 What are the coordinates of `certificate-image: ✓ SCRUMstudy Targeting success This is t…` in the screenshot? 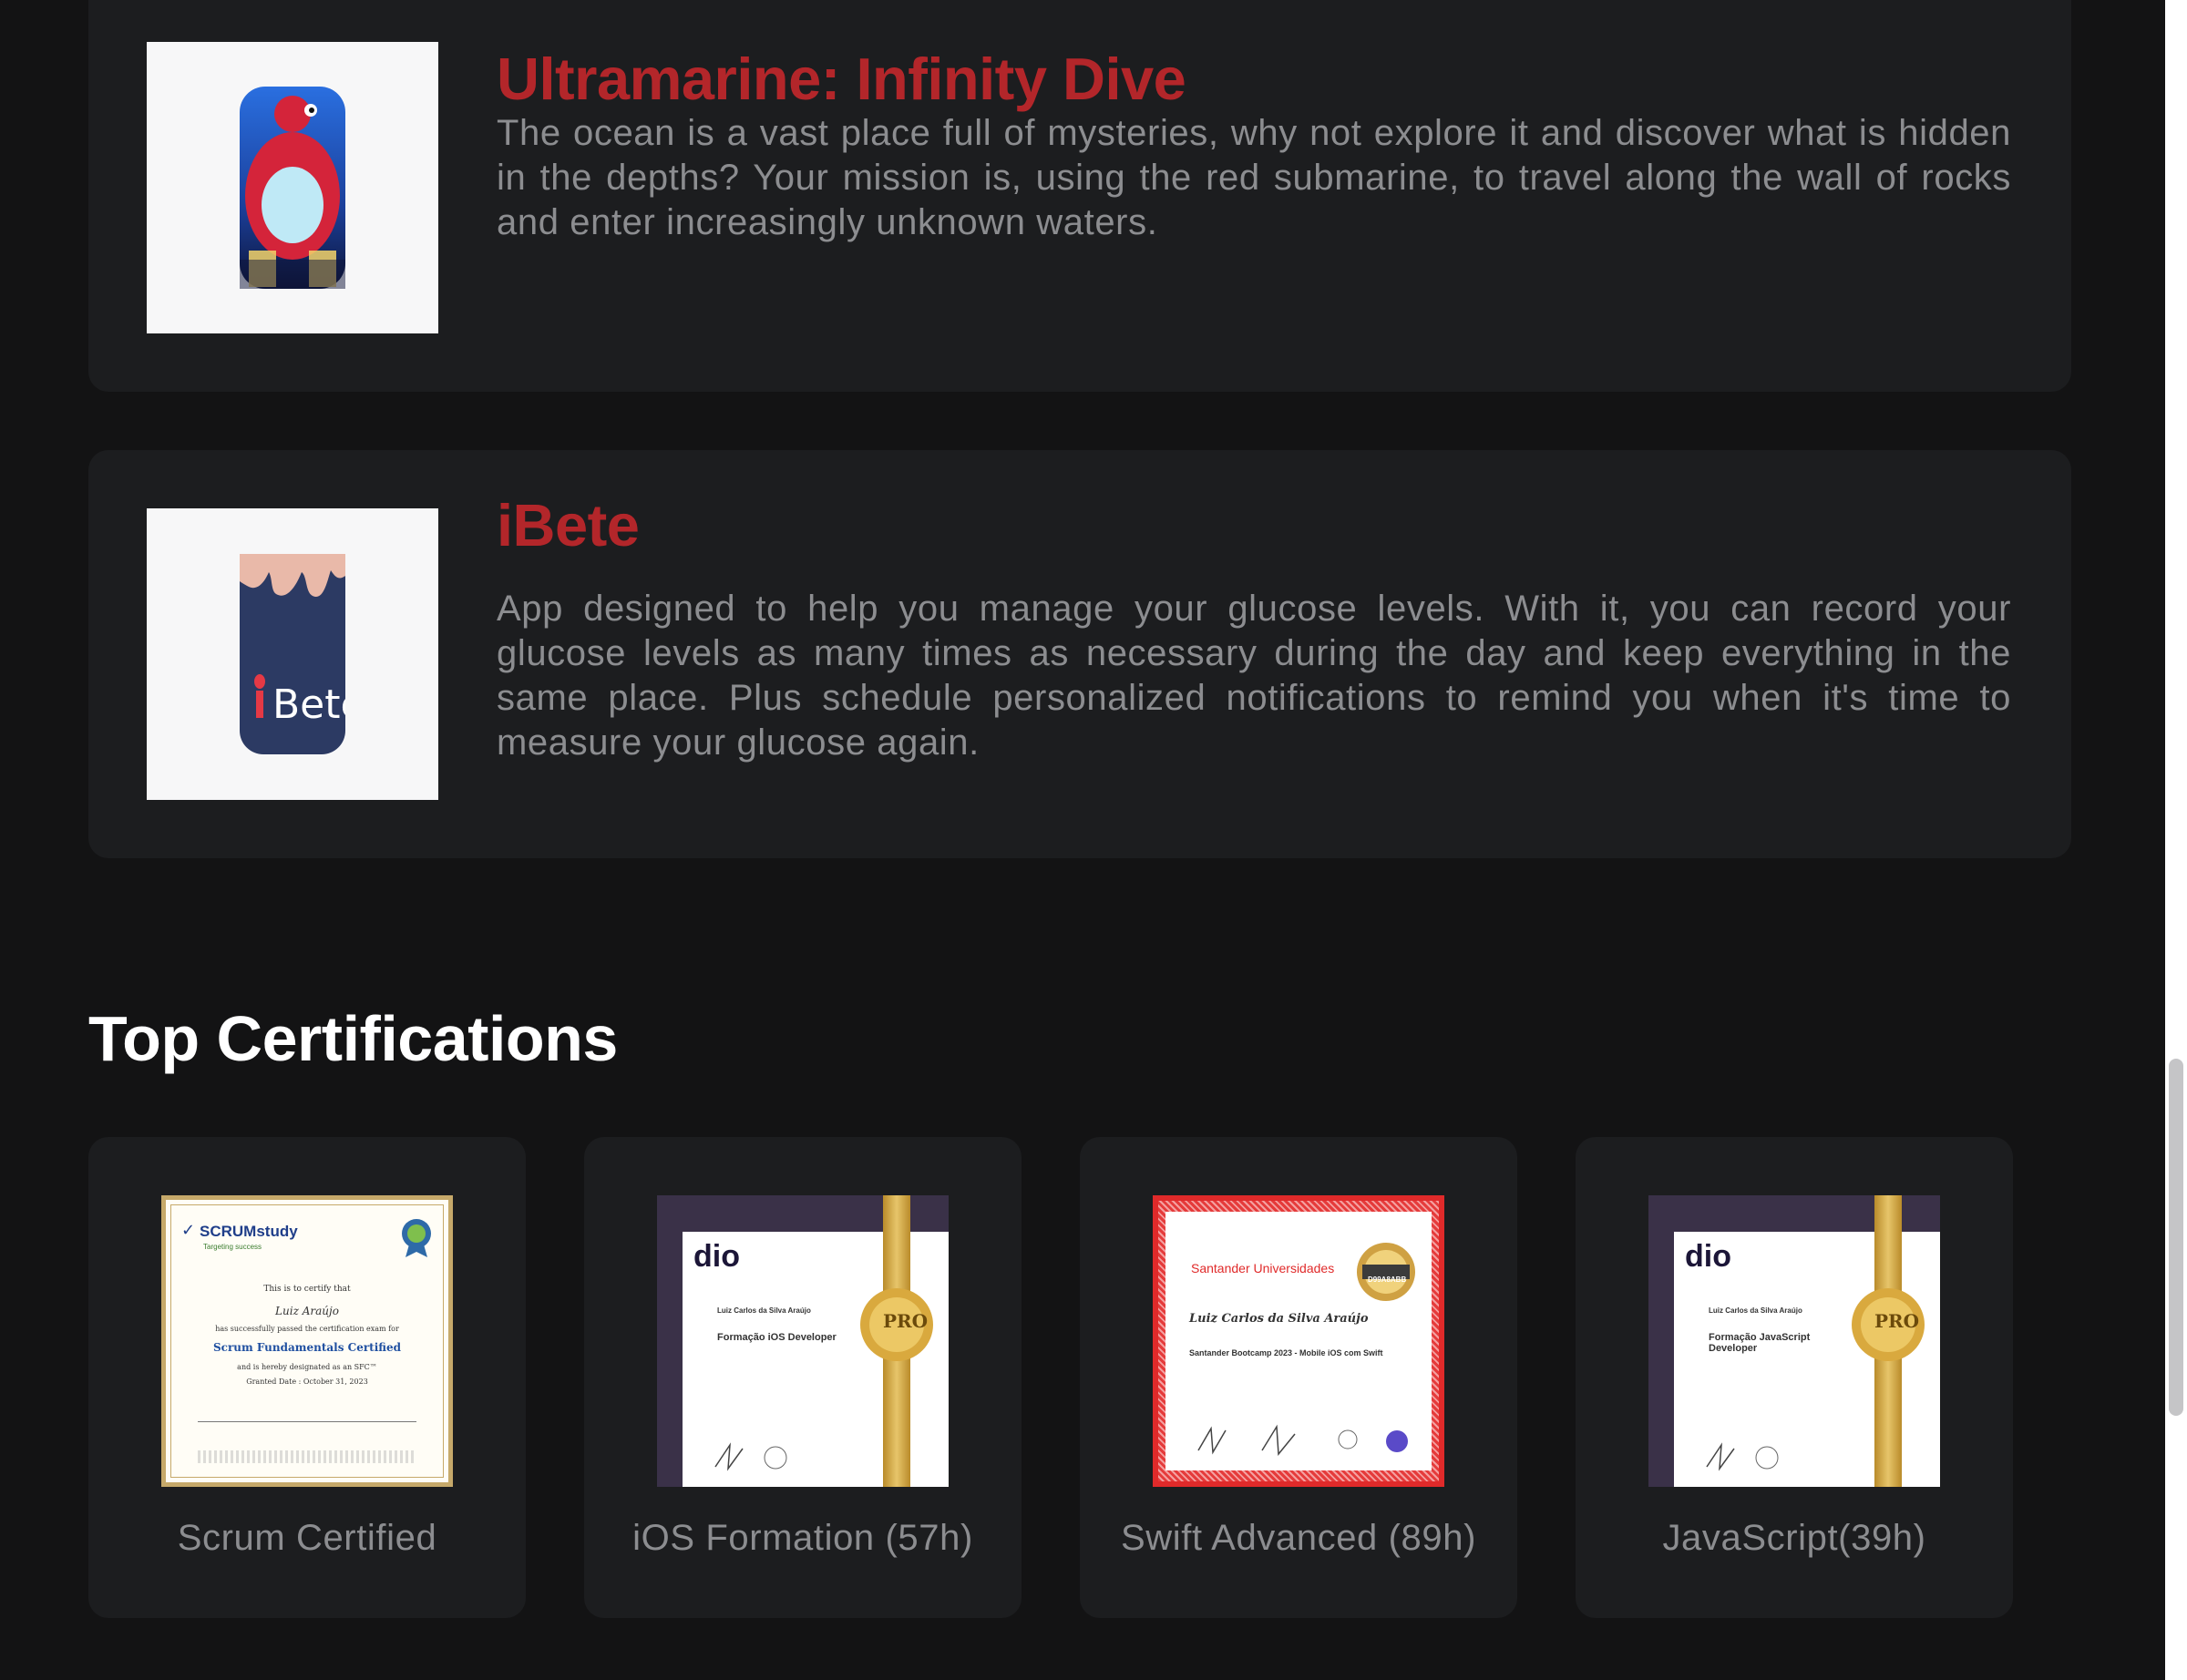 It's located at (307, 1341).